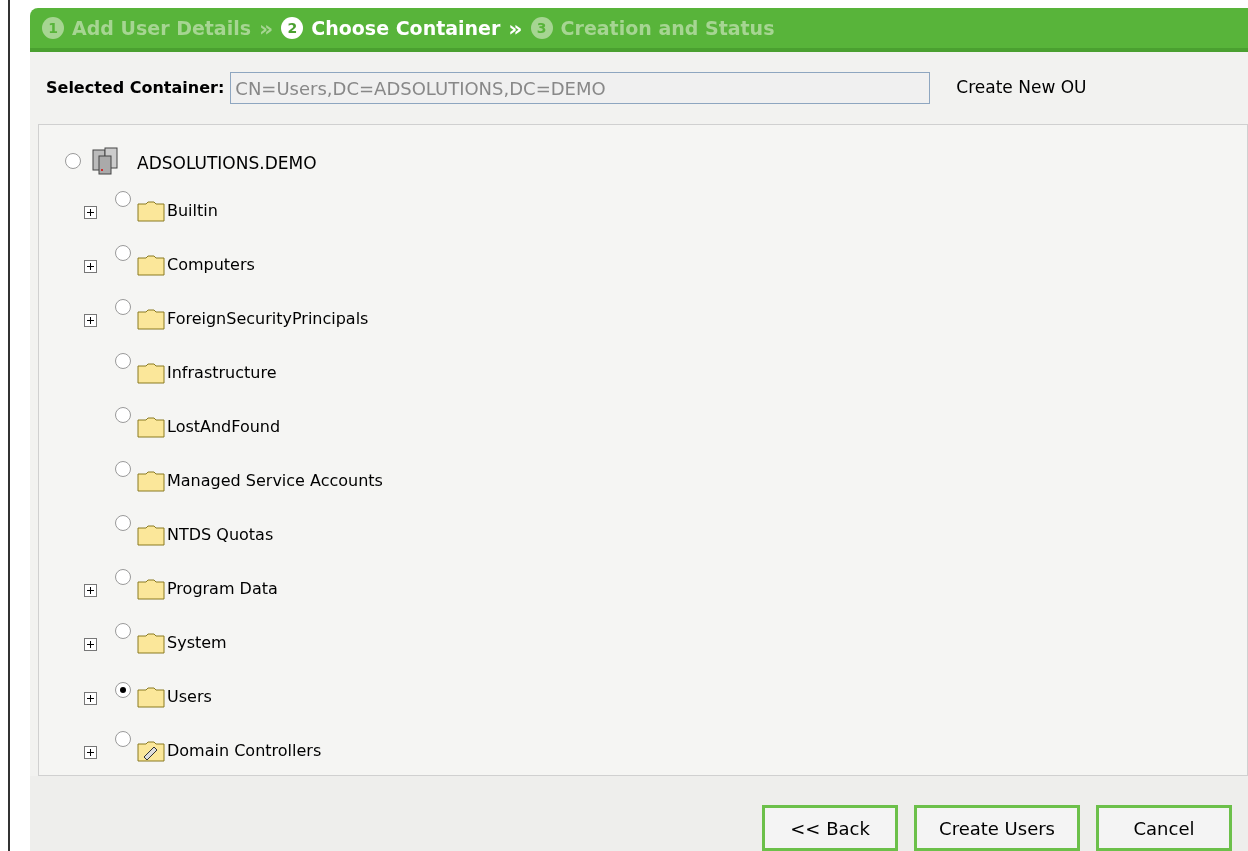 This screenshot has height=851, width=1248. What do you see at coordinates (135, 88) in the screenshot?
I see `field-label: Selected Container:` at bounding box center [135, 88].